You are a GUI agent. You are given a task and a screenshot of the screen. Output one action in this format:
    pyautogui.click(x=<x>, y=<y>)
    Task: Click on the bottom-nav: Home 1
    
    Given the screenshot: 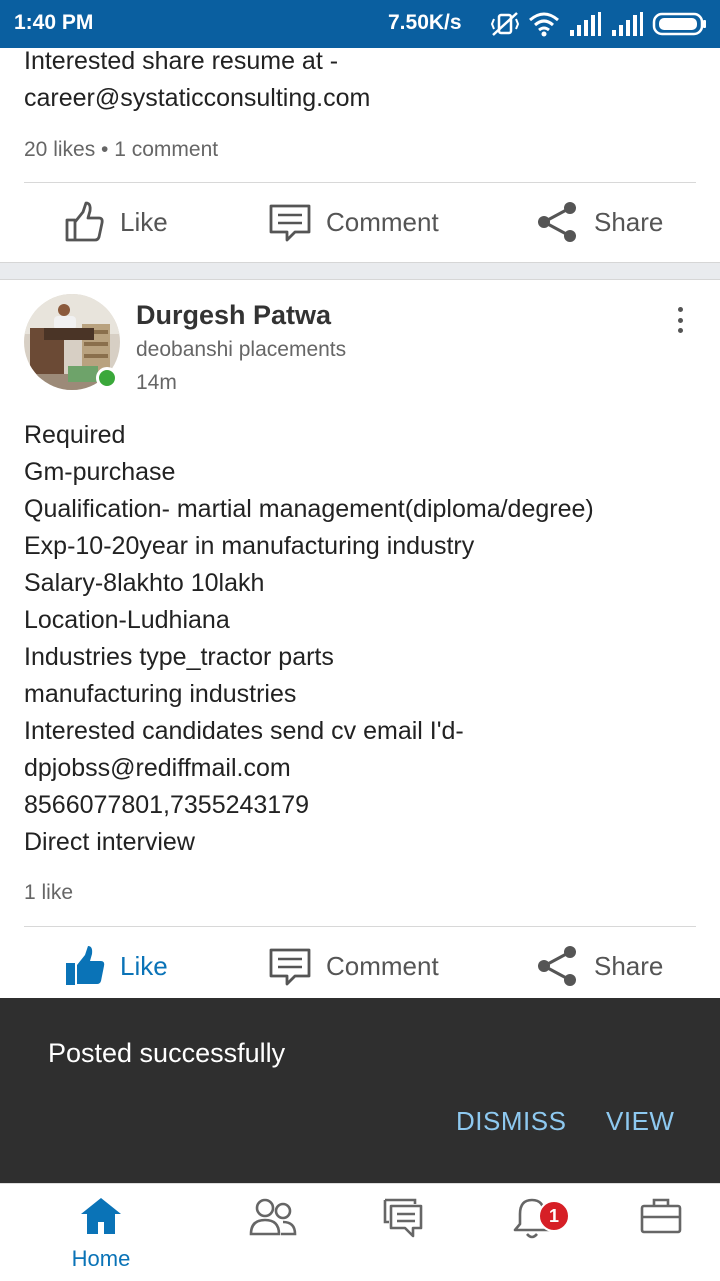 What is the action you would take?
    pyautogui.click(x=360, y=1232)
    